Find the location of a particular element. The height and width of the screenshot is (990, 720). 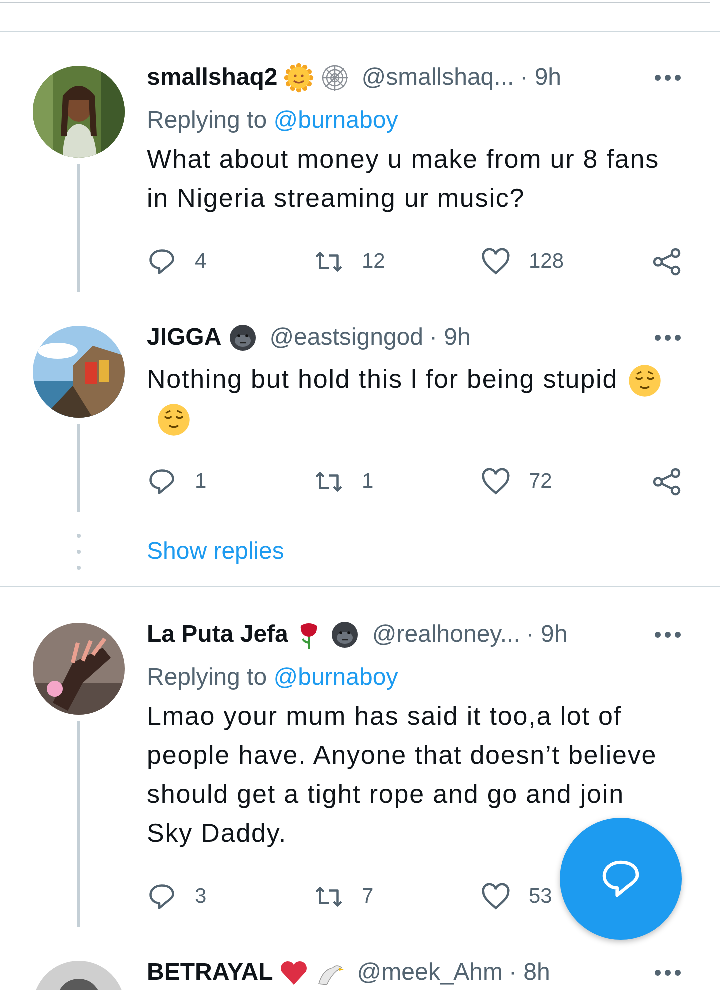

reply-count: 3 is located at coordinates (201, 897).